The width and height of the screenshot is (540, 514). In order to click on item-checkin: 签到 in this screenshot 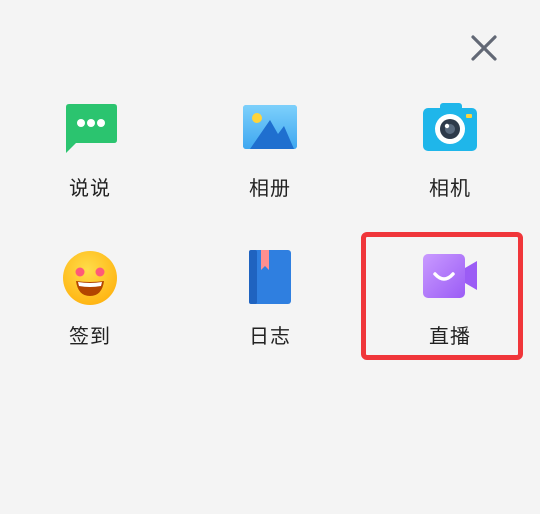, I will do `click(90, 310)`.